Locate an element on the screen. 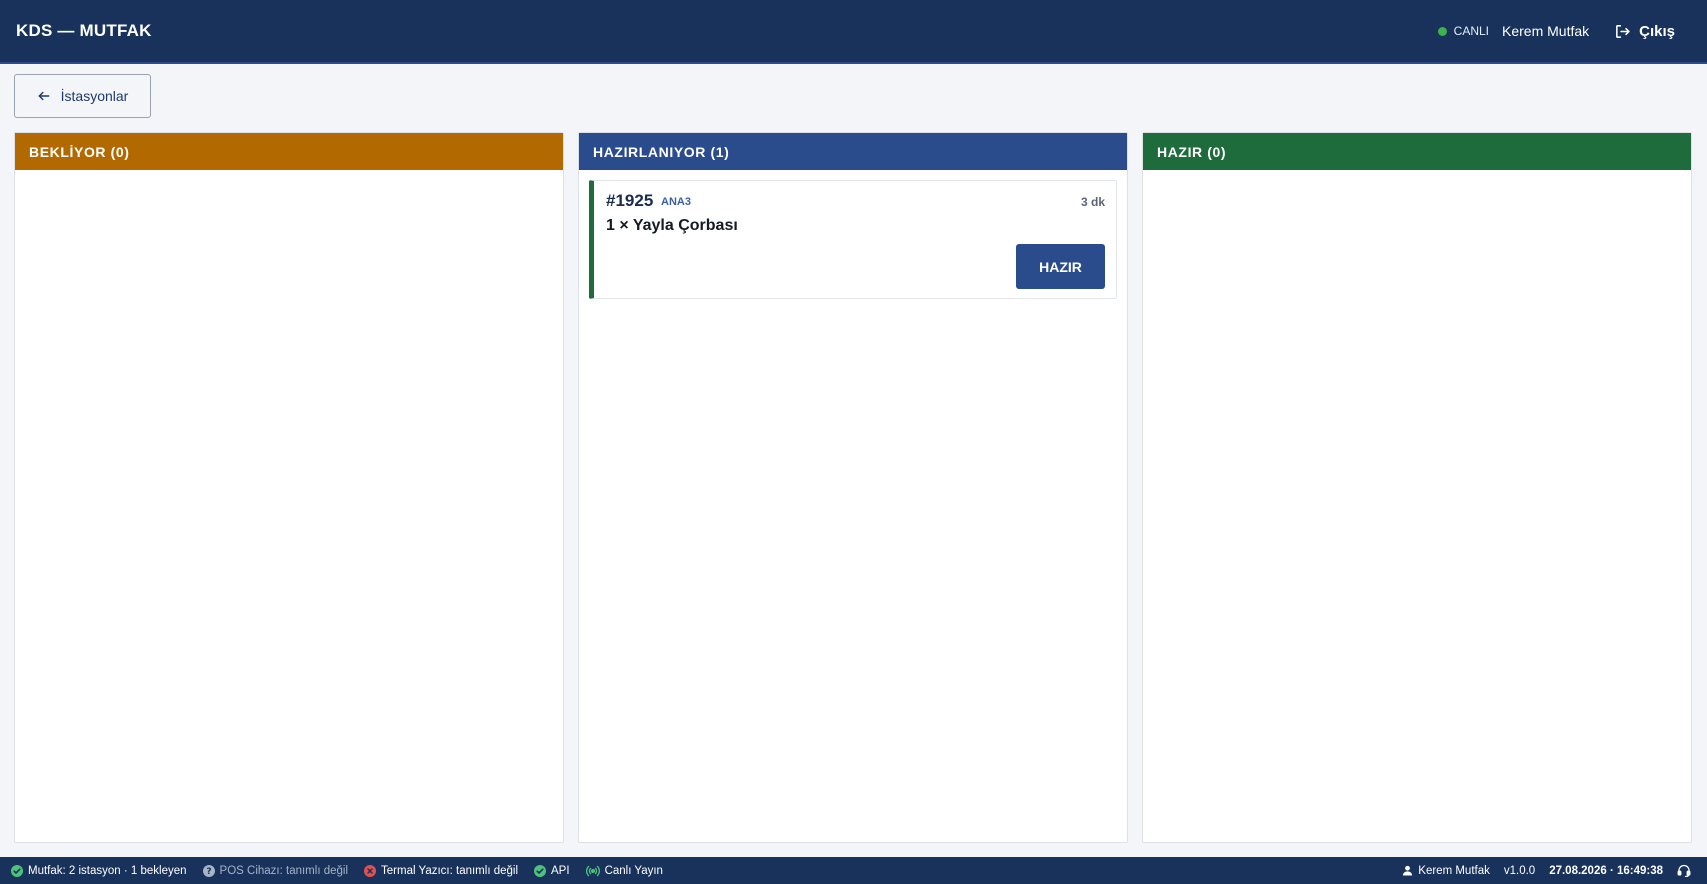 This screenshot has width=1707, height=884. top-right-area: CANLI Kerem Mutfak Çıkış is located at coordinates (1564, 31).